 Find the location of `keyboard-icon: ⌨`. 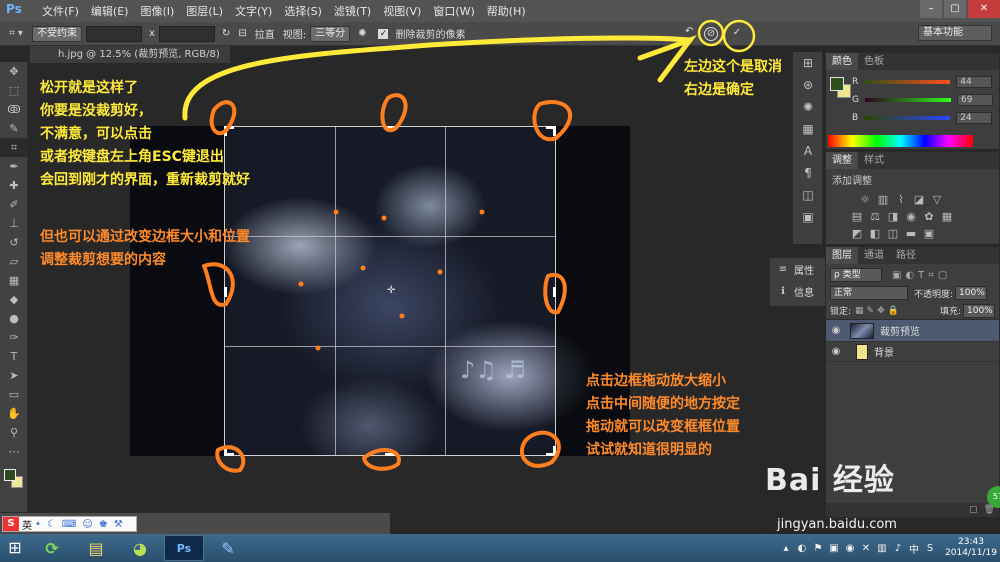

keyboard-icon: ⌨ is located at coordinates (69, 524).